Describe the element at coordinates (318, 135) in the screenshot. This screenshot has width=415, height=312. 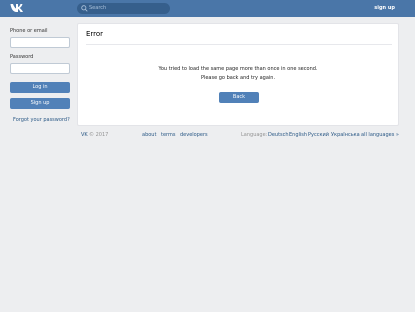
I see `lang-russian: Русский` at that location.